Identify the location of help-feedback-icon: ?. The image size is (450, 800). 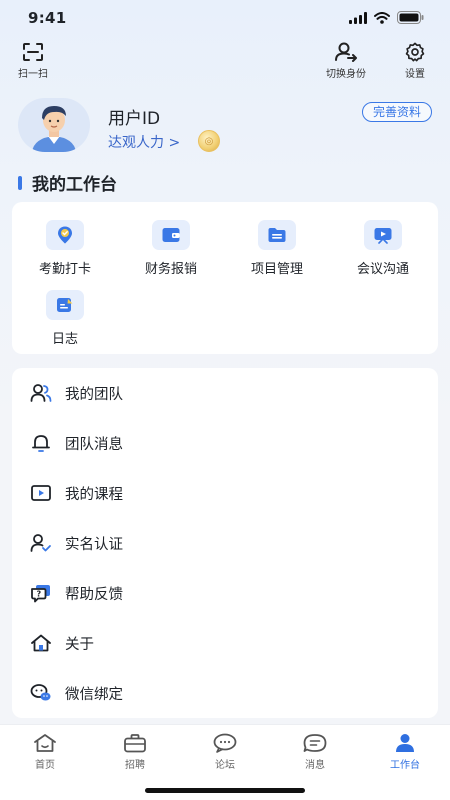
(41, 593).